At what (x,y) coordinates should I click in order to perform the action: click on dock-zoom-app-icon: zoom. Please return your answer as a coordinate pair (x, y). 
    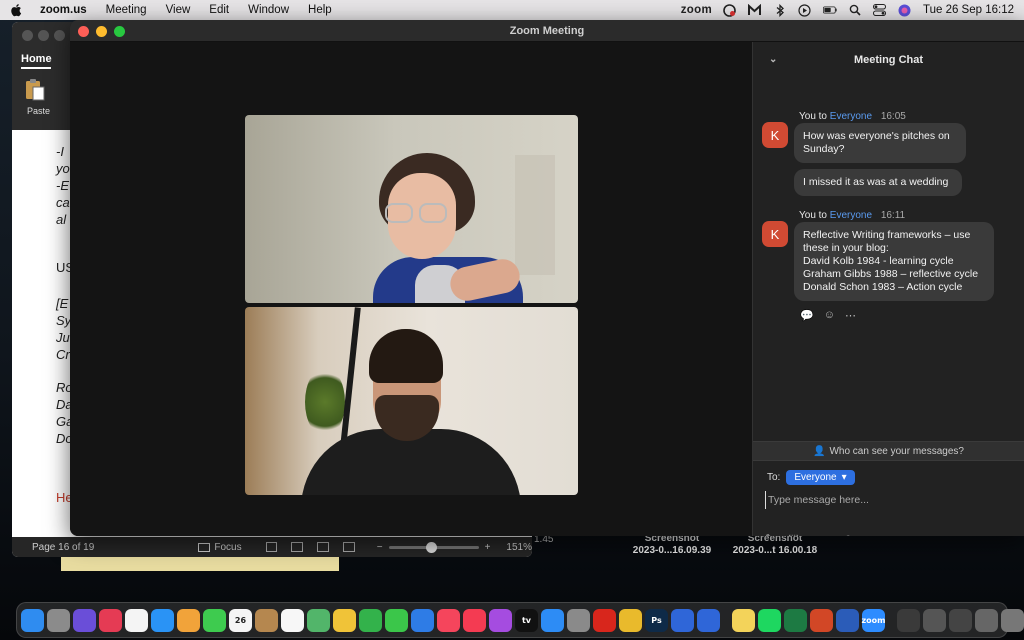
    Looking at the image, I should click on (874, 620).